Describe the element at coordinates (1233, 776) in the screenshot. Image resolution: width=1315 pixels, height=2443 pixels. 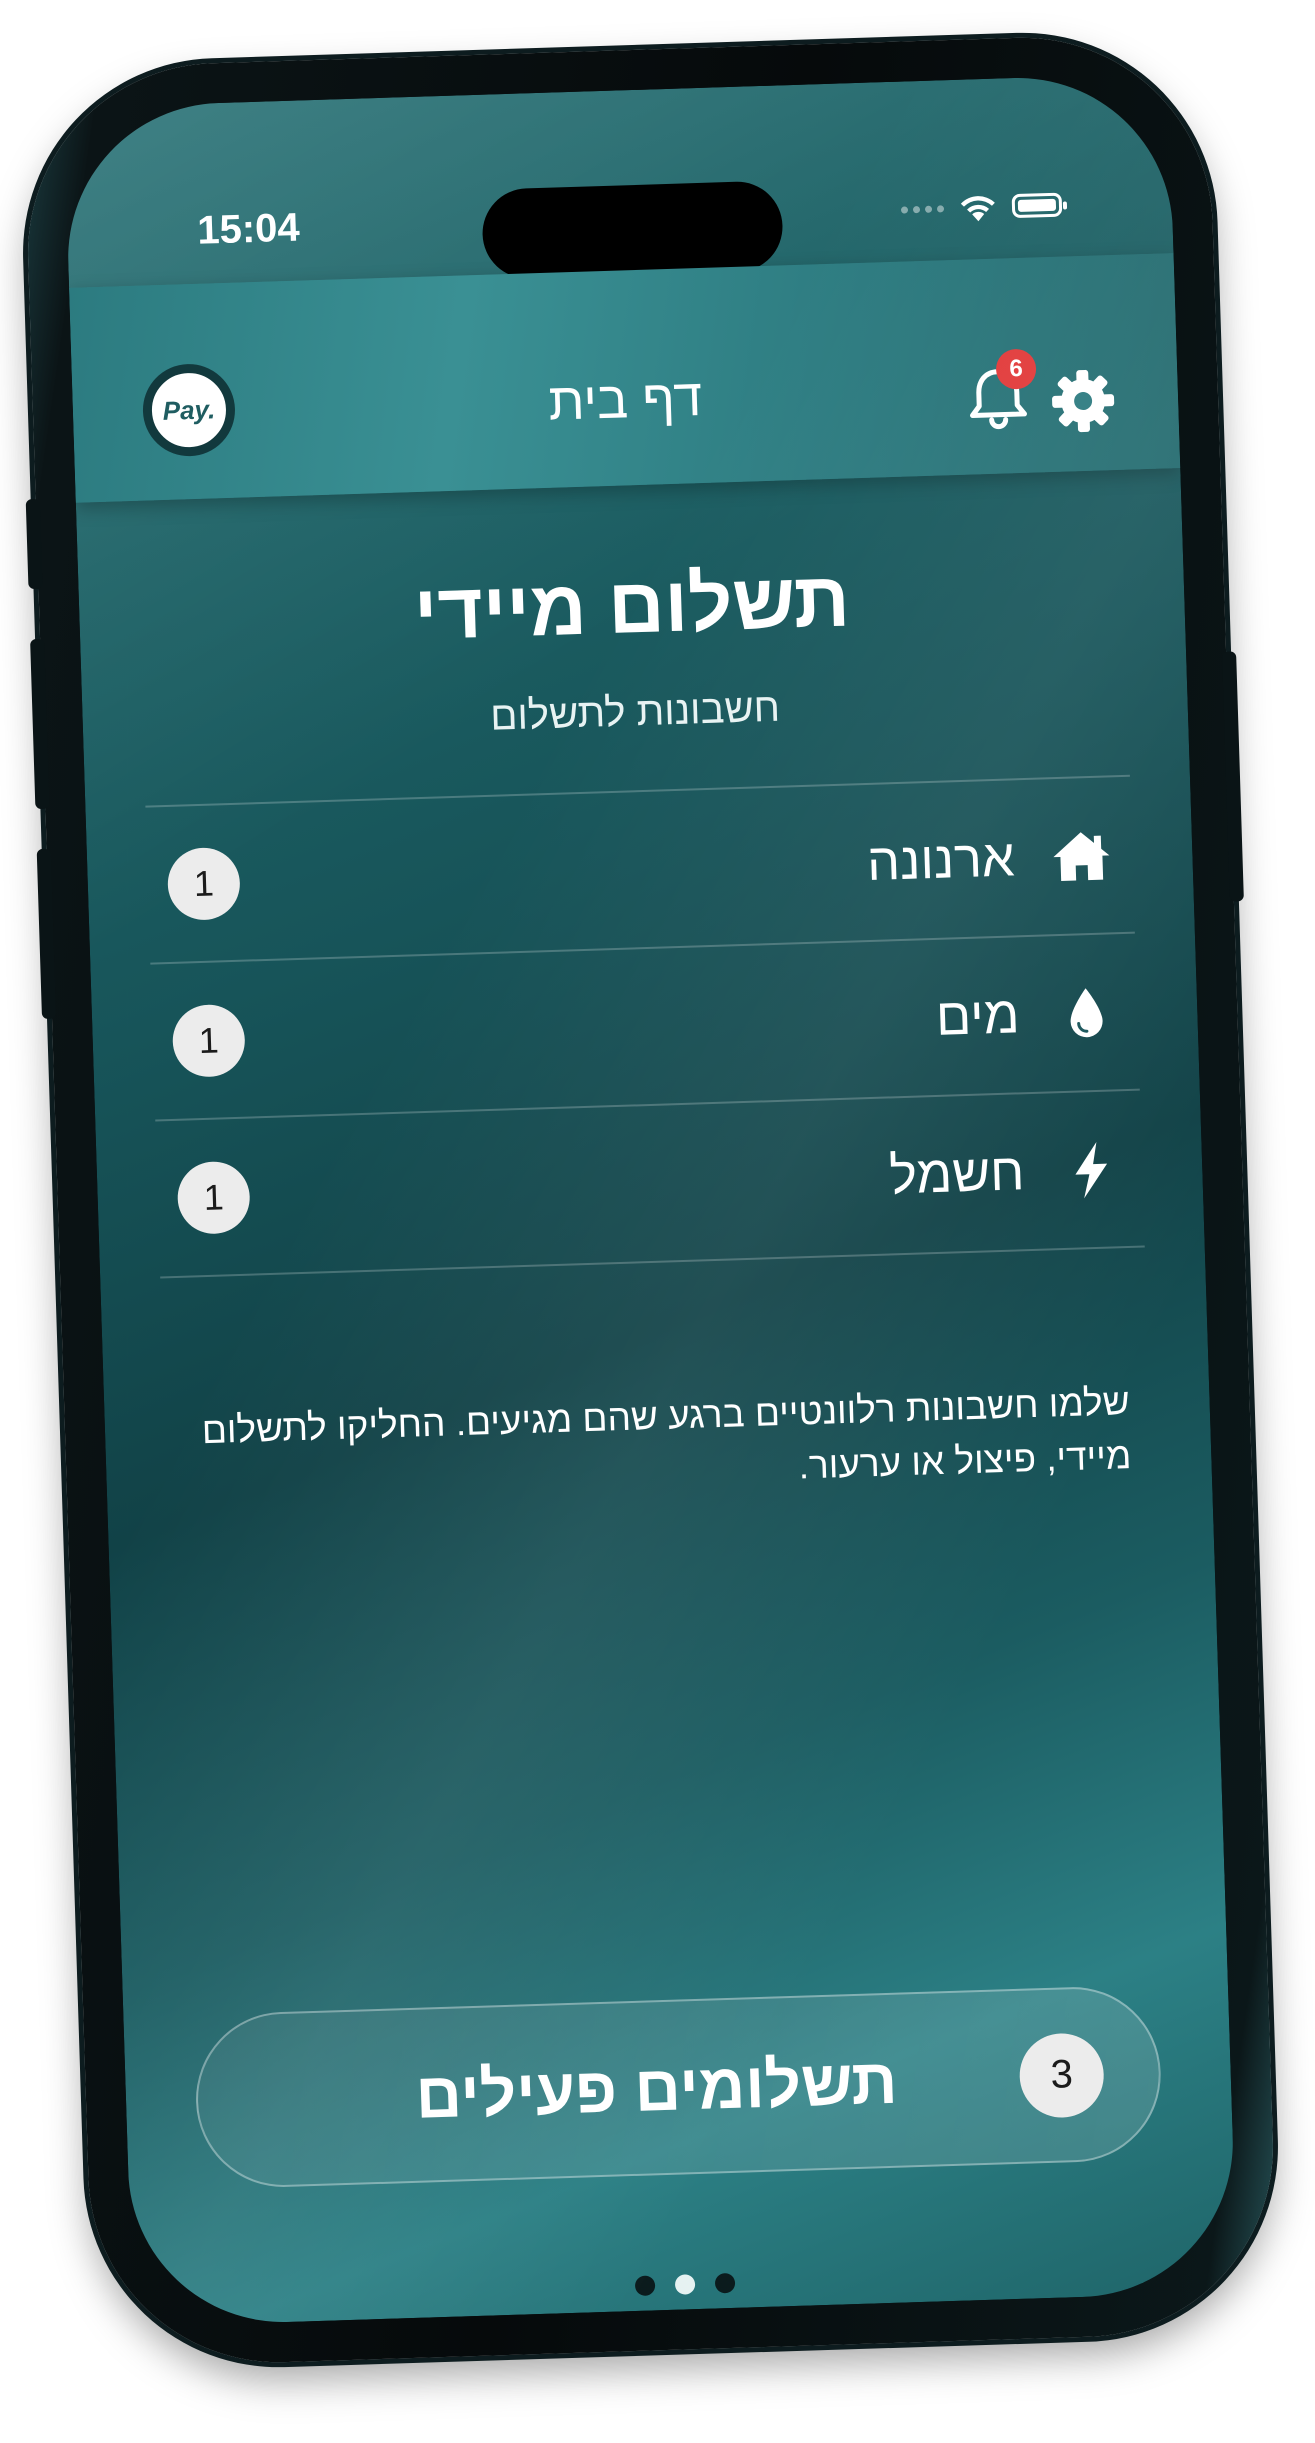
I see `power-button` at that location.